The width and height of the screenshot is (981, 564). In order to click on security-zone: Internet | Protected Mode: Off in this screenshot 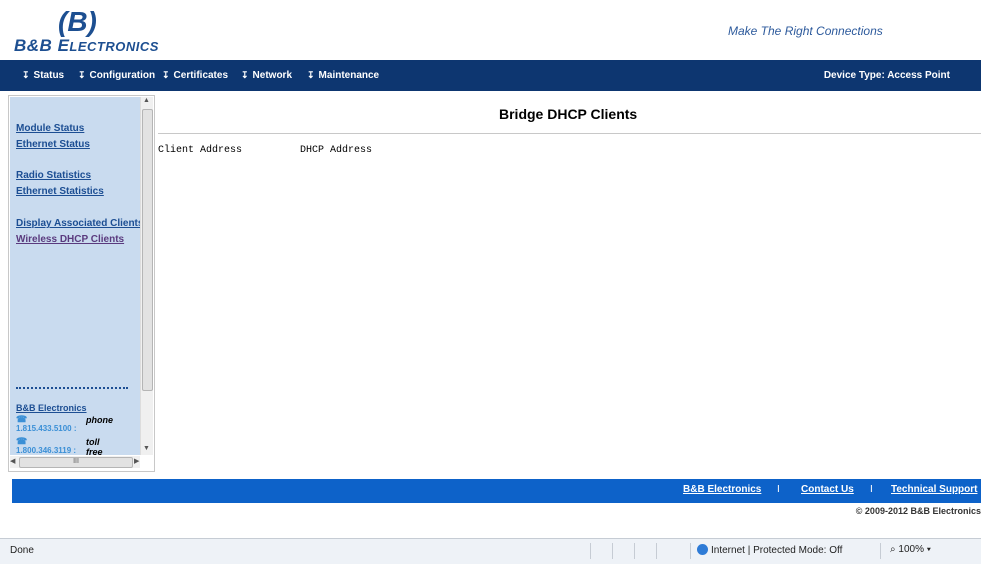, I will do `click(769, 550)`.